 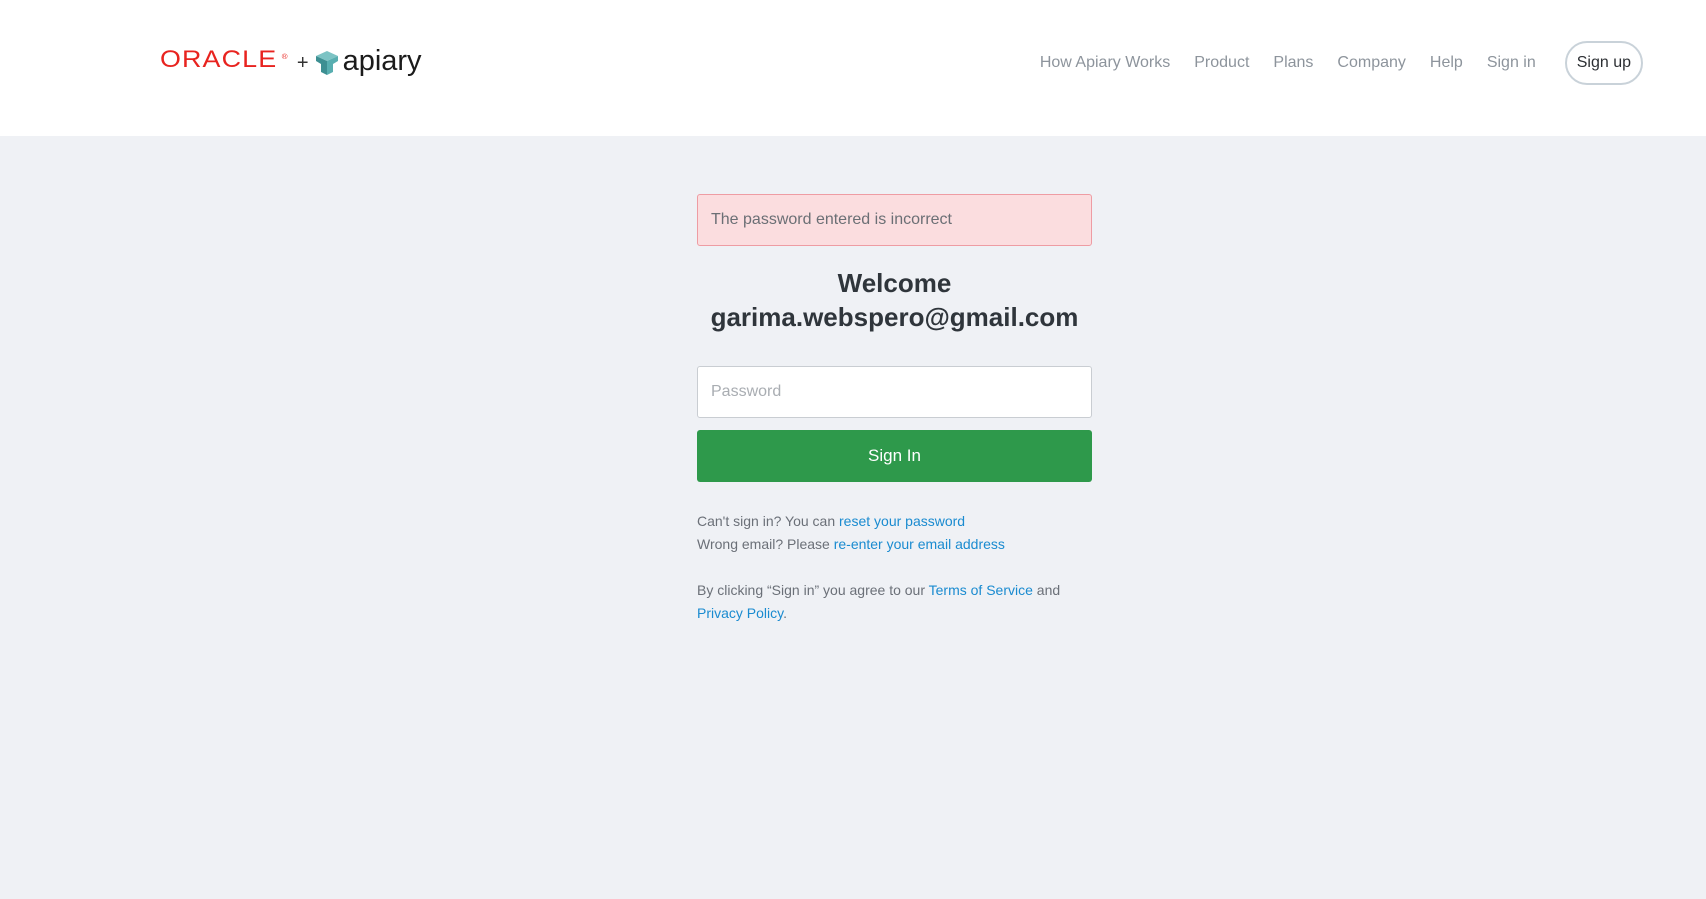 What do you see at coordinates (894, 300) in the screenshot?
I see `welcome-heading: Welcome garima.webspero@gmail.com` at bounding box center [894, 300].